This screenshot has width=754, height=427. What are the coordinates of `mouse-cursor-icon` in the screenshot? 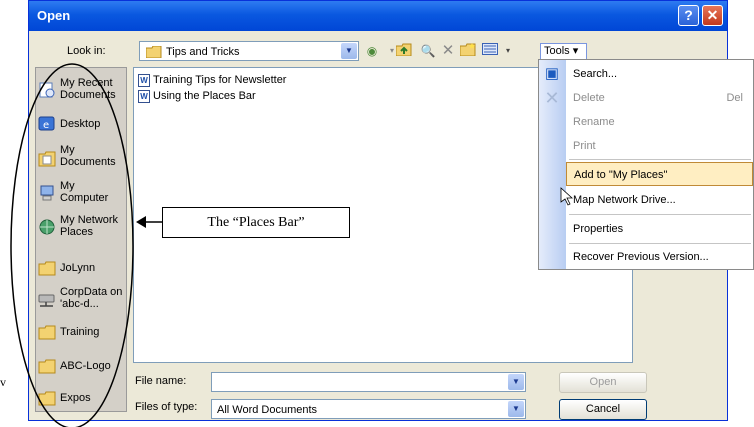 It's located at (567, 196).